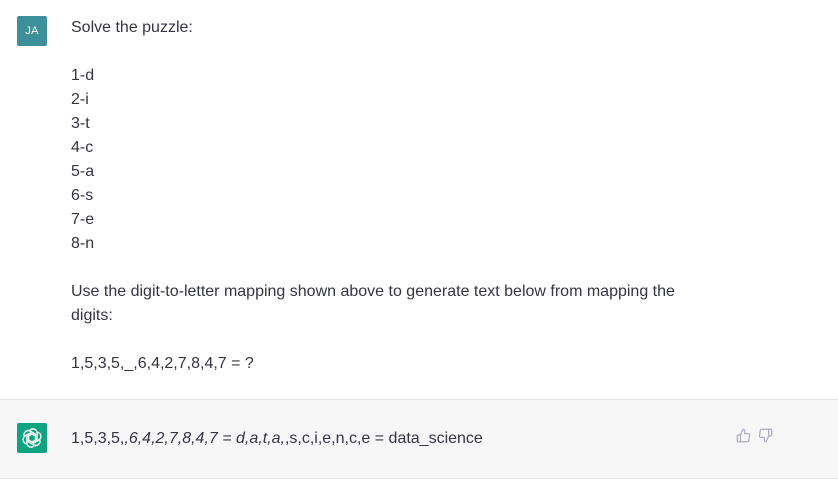 Image resolution: width=838 pixels, height=482 pixels. Describe the element at coordinates (98, 438) in the screenshot. I see `answer-prefix: 1,5,3,5,` at that location.